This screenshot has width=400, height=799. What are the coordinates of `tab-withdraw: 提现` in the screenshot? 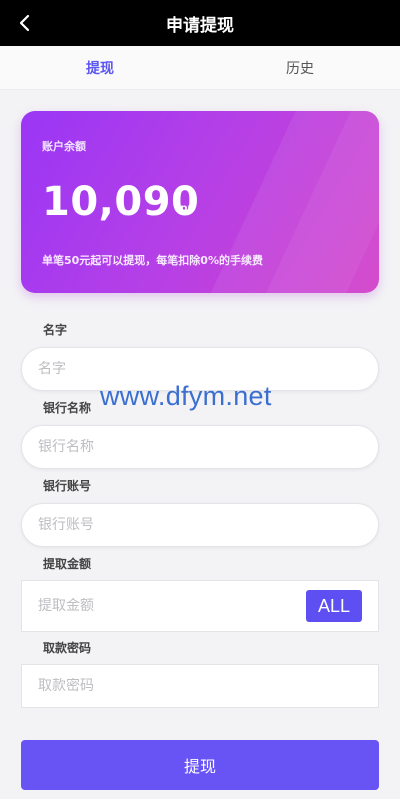 It's located at (100, 67).